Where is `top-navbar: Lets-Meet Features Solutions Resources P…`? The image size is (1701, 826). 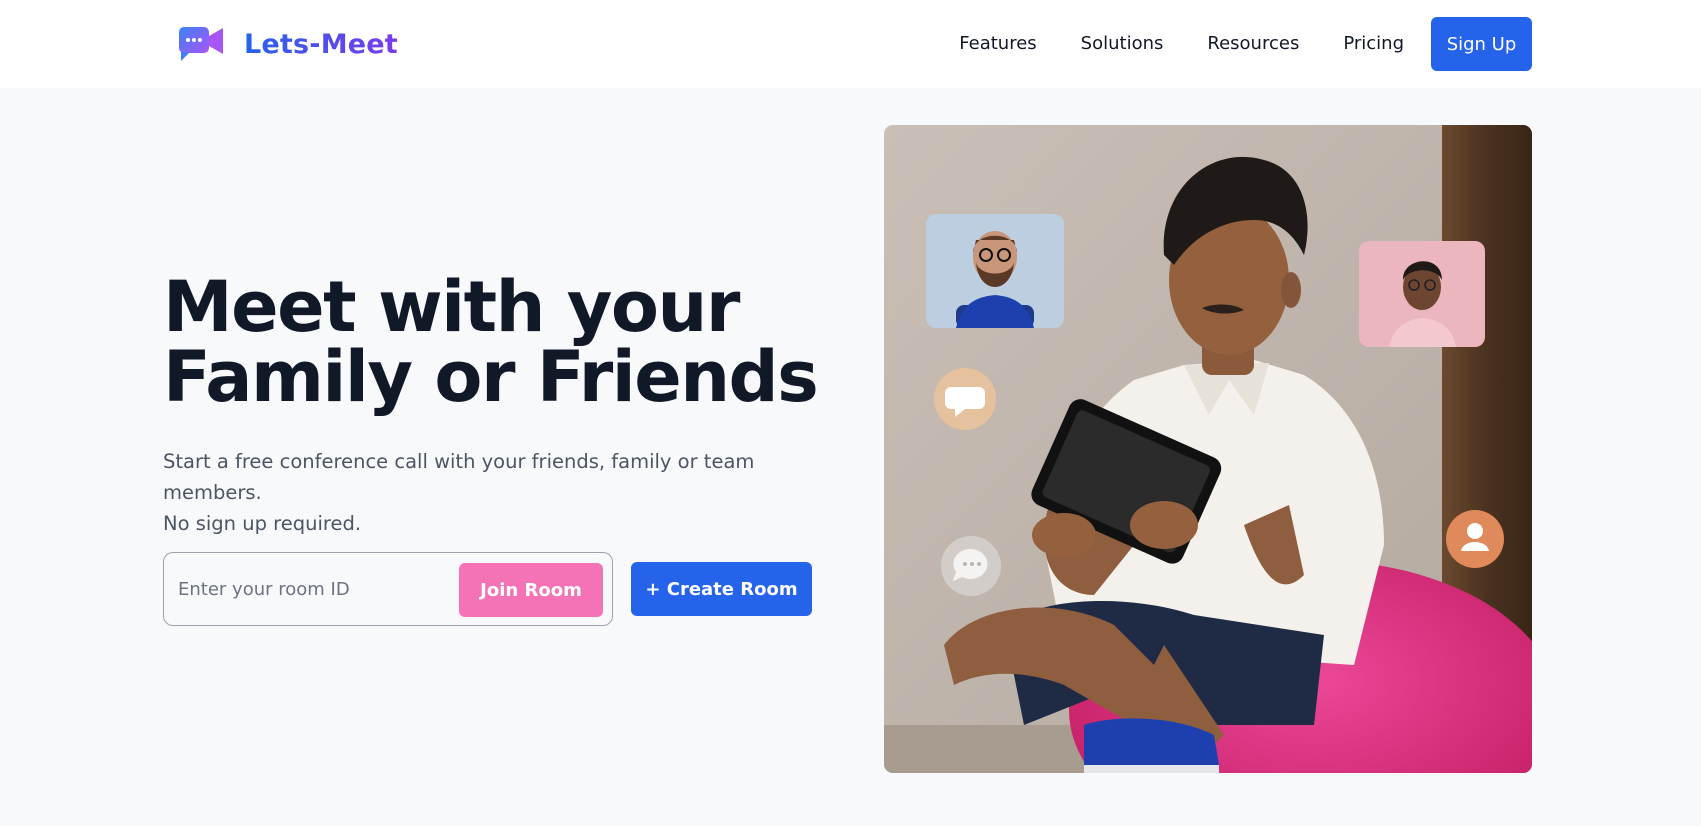 top-navbar: Lets-Meet Features Solutions Resources P… is located at coordinates (850, 44).